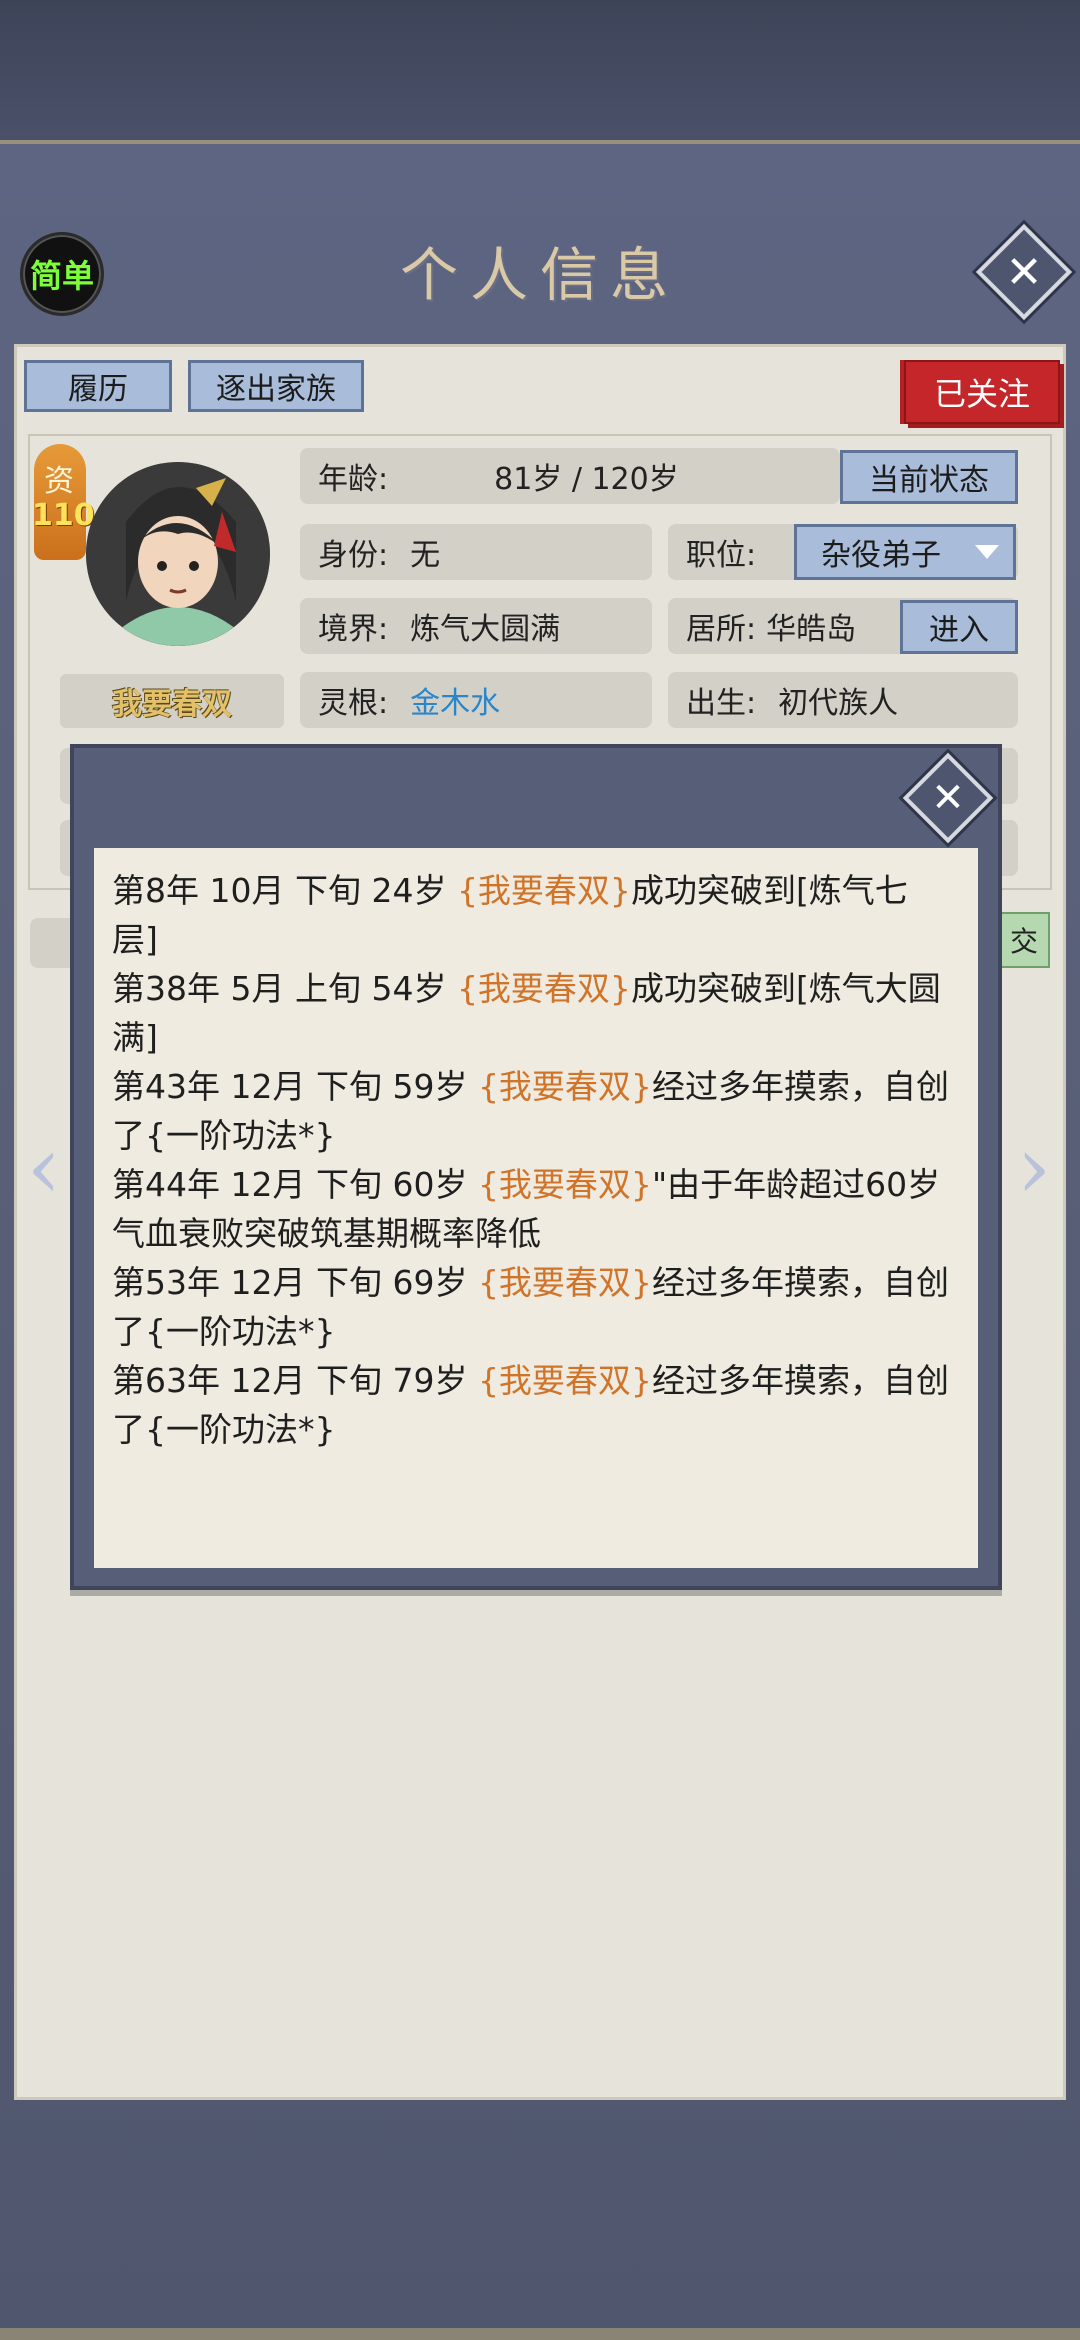  What do you see at coordinates (353, 555) in the screenshot?
I see `identity-label: 身份:` at bounding box center [353, 555].